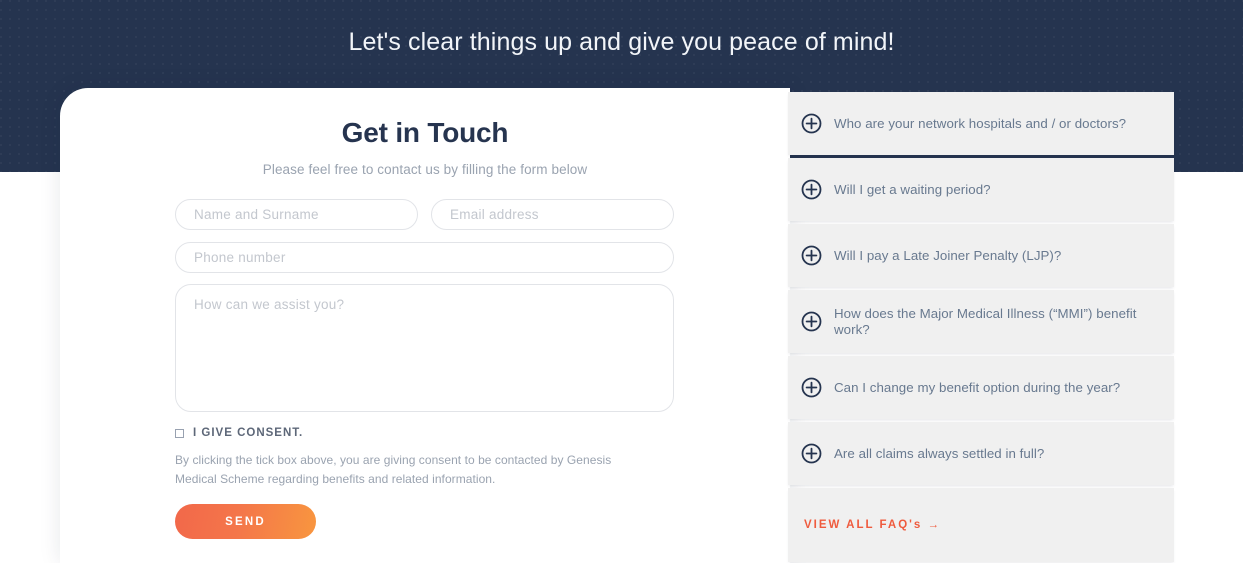 The image size is (1243, 563). What do you see at coordinates (981, 525) in the screenshot?
I see `faq-footer: VIEW ALL FAQ's →` at bounding box center [981, 525].